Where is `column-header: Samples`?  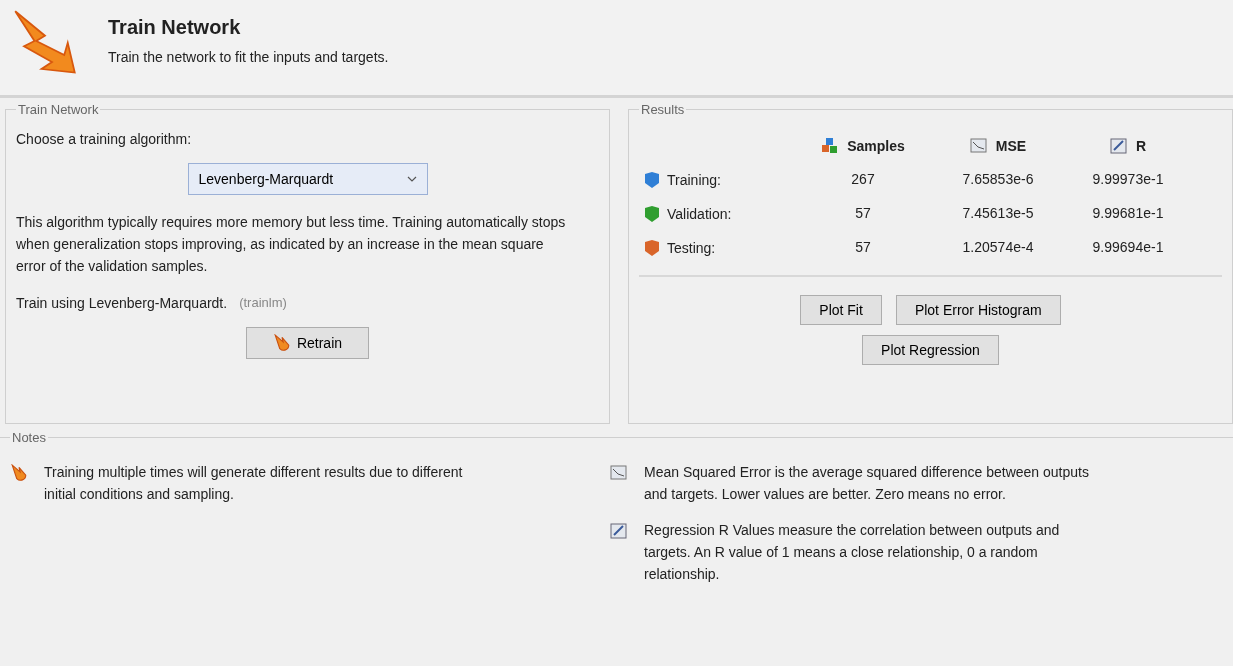
column-header: Samples is located at coordinates (863, 146).